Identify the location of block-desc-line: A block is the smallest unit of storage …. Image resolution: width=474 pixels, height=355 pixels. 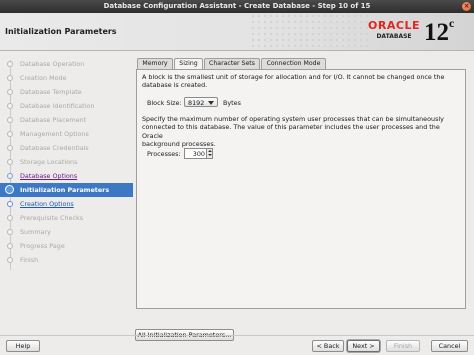
(293, 77).